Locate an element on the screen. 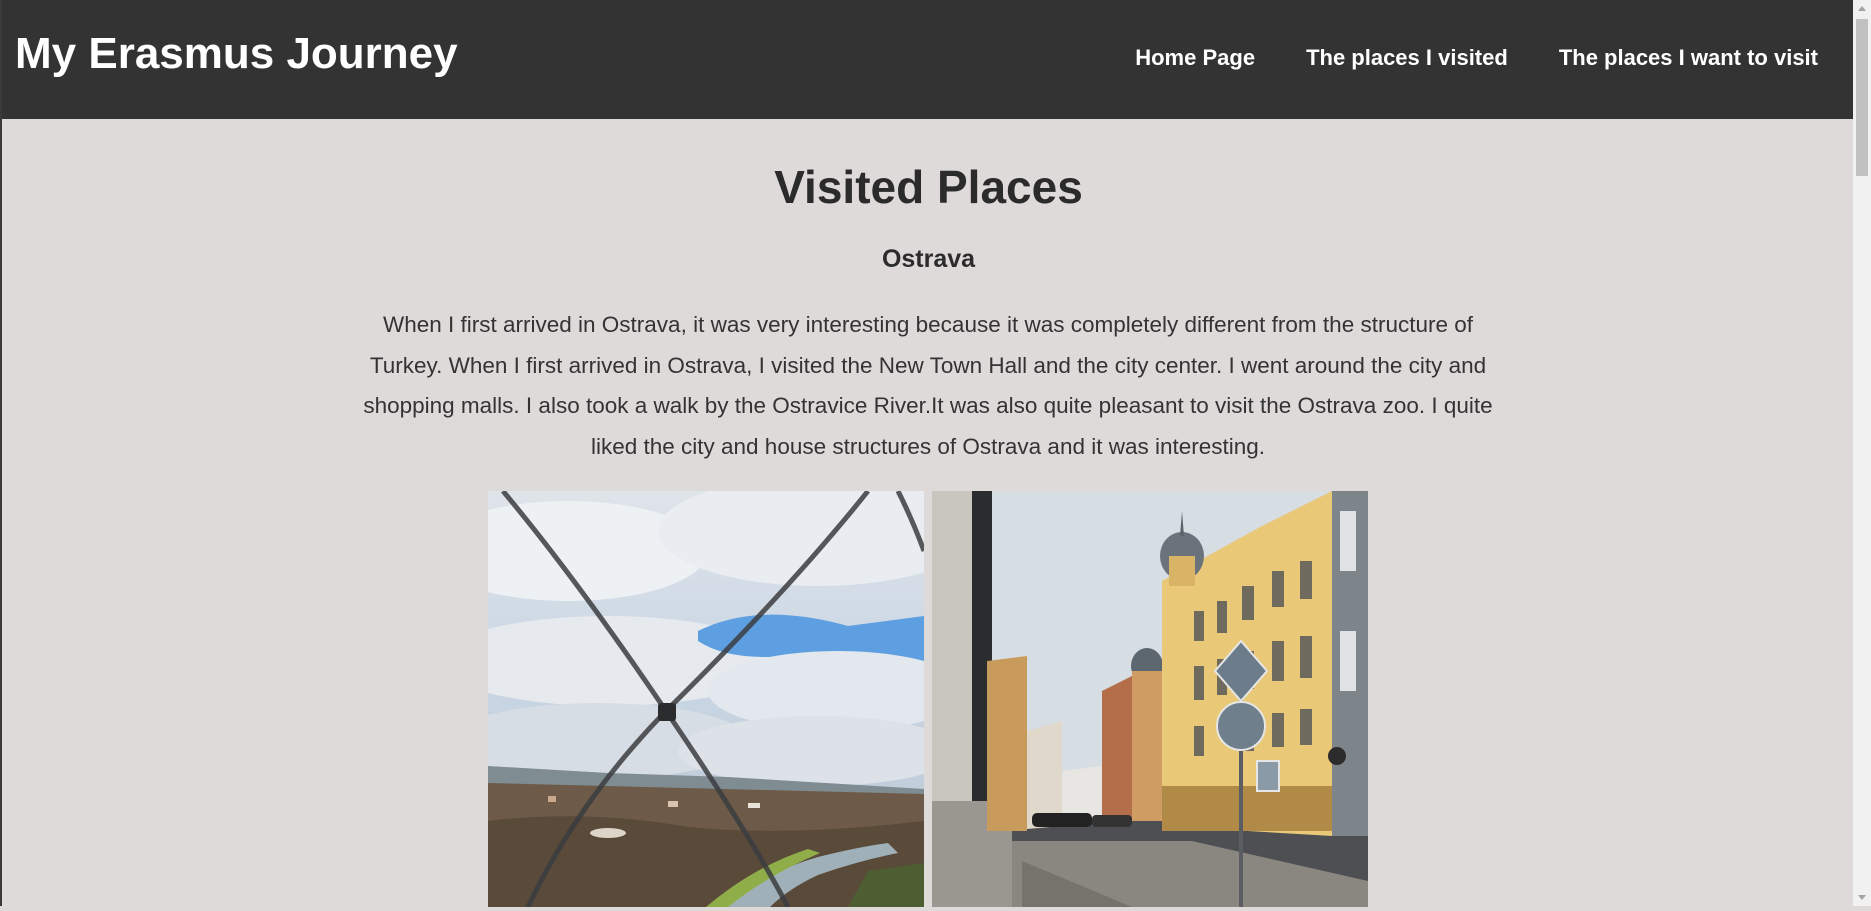 Image resolution: width=1871 pixels, height=911 pixels. scroll-up-arrow-icon is located at coordinates (1862, 8).